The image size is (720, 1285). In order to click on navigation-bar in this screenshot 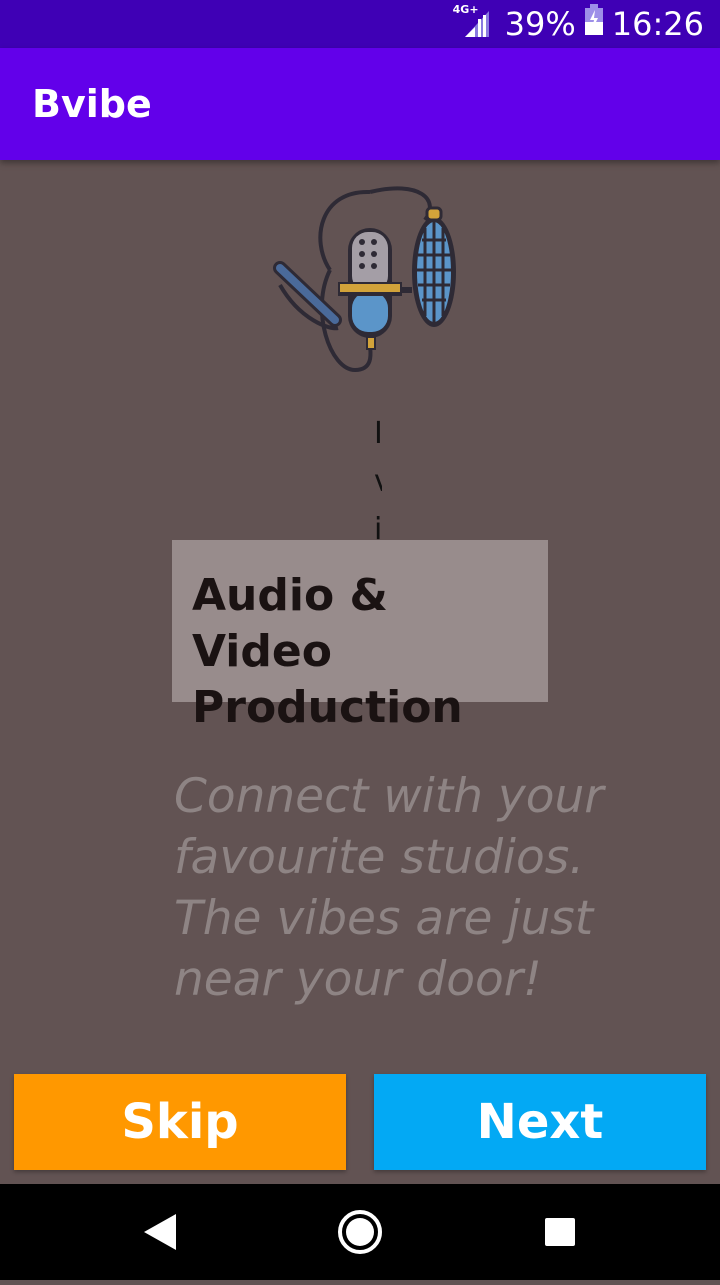, I will do `click(360, 1232)`.